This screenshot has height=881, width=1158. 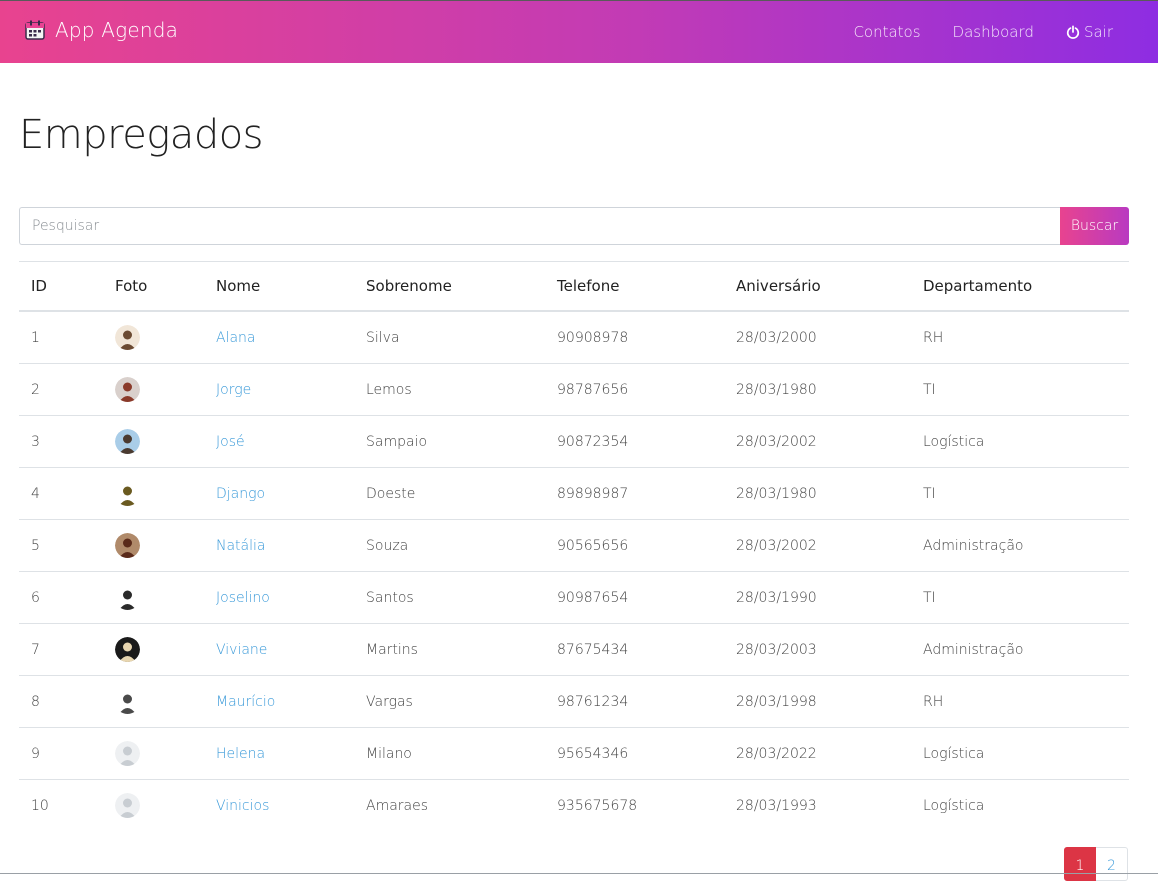 I want to click on cell-id: 5, so click(x=67, y=545).